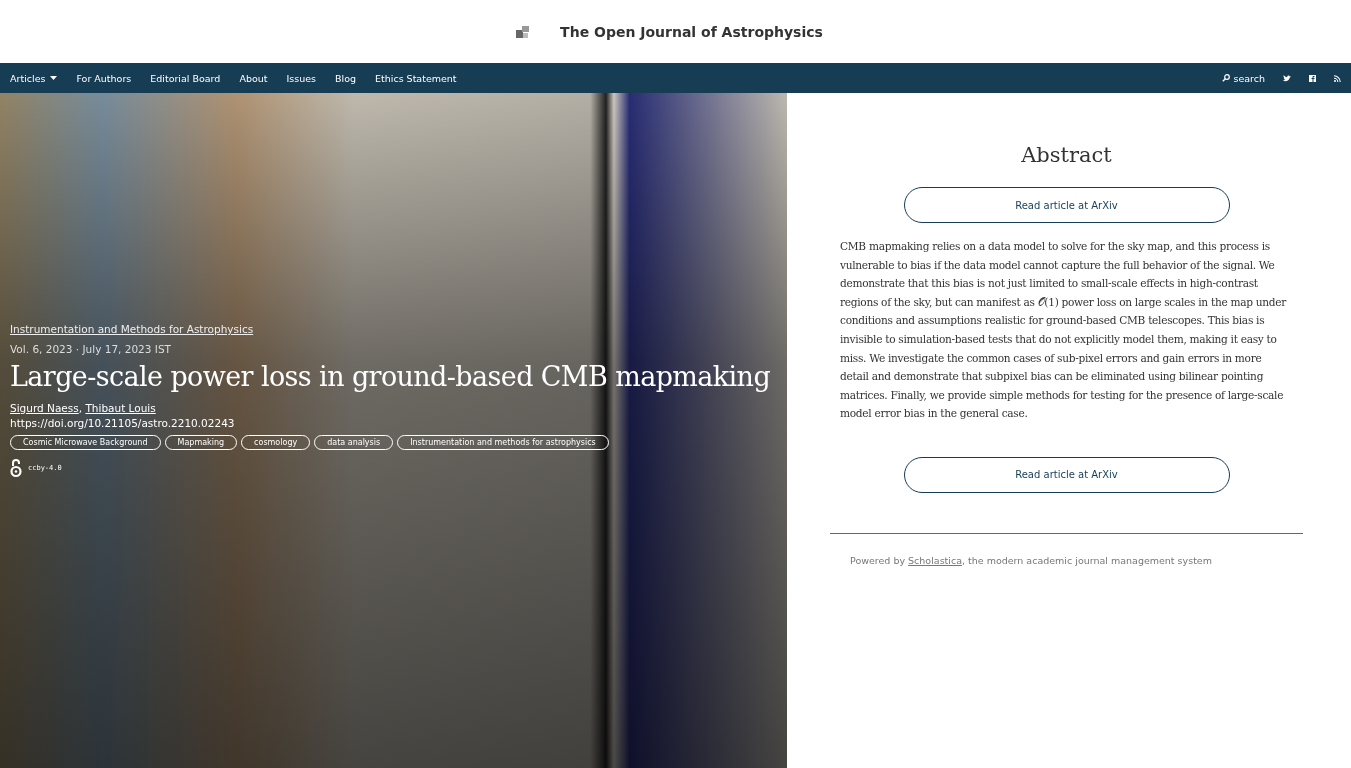  I want to click on journal-title: The Open Journal of Astrophysics, so click(691, 31).